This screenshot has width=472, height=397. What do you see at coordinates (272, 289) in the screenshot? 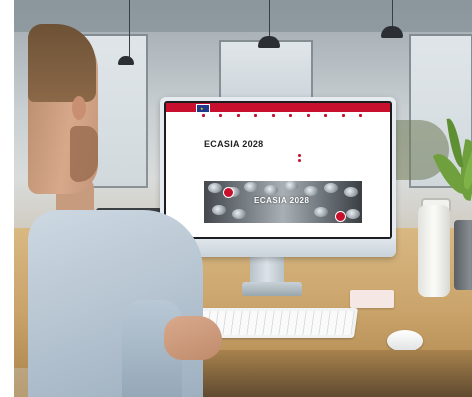
I see `monitor-stand-foot` at bounding box center [272, 289].